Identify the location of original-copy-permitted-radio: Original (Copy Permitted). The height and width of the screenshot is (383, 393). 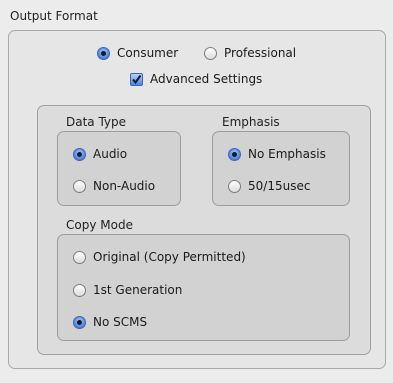
(159, 257).